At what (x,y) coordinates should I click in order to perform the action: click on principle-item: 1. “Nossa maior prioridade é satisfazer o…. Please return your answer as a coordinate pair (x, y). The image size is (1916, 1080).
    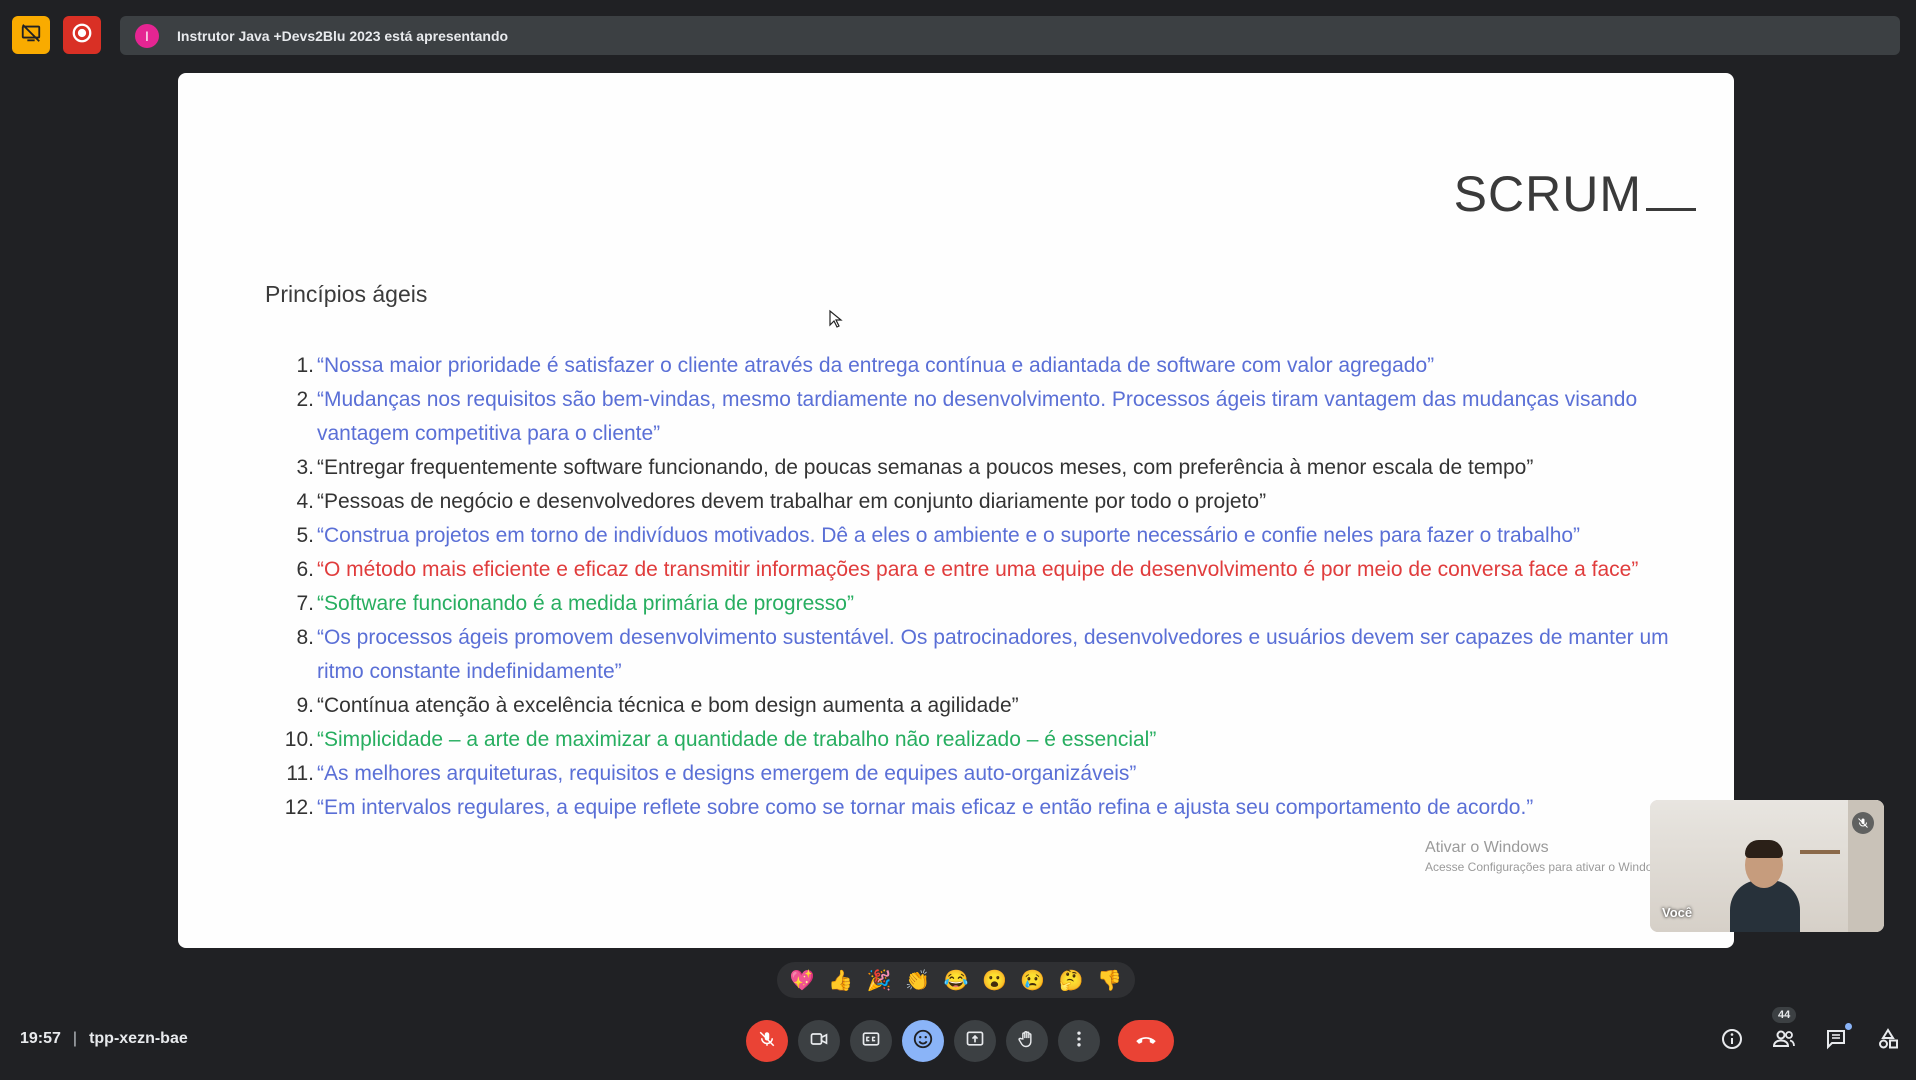
    Looking at the image, I should click on (976, 366).